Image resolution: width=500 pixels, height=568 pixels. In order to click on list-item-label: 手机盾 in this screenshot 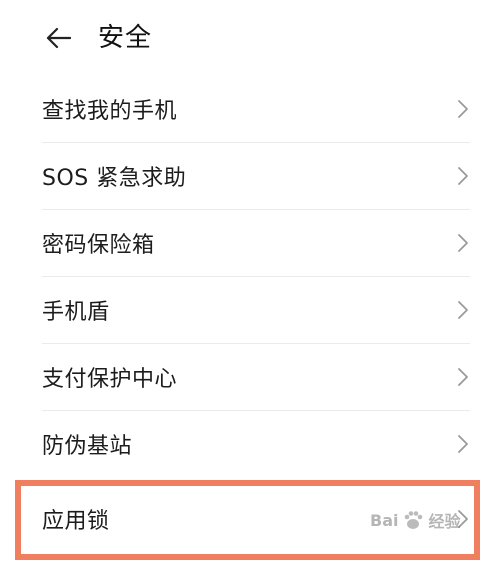, I will do `click(76, 312)`.